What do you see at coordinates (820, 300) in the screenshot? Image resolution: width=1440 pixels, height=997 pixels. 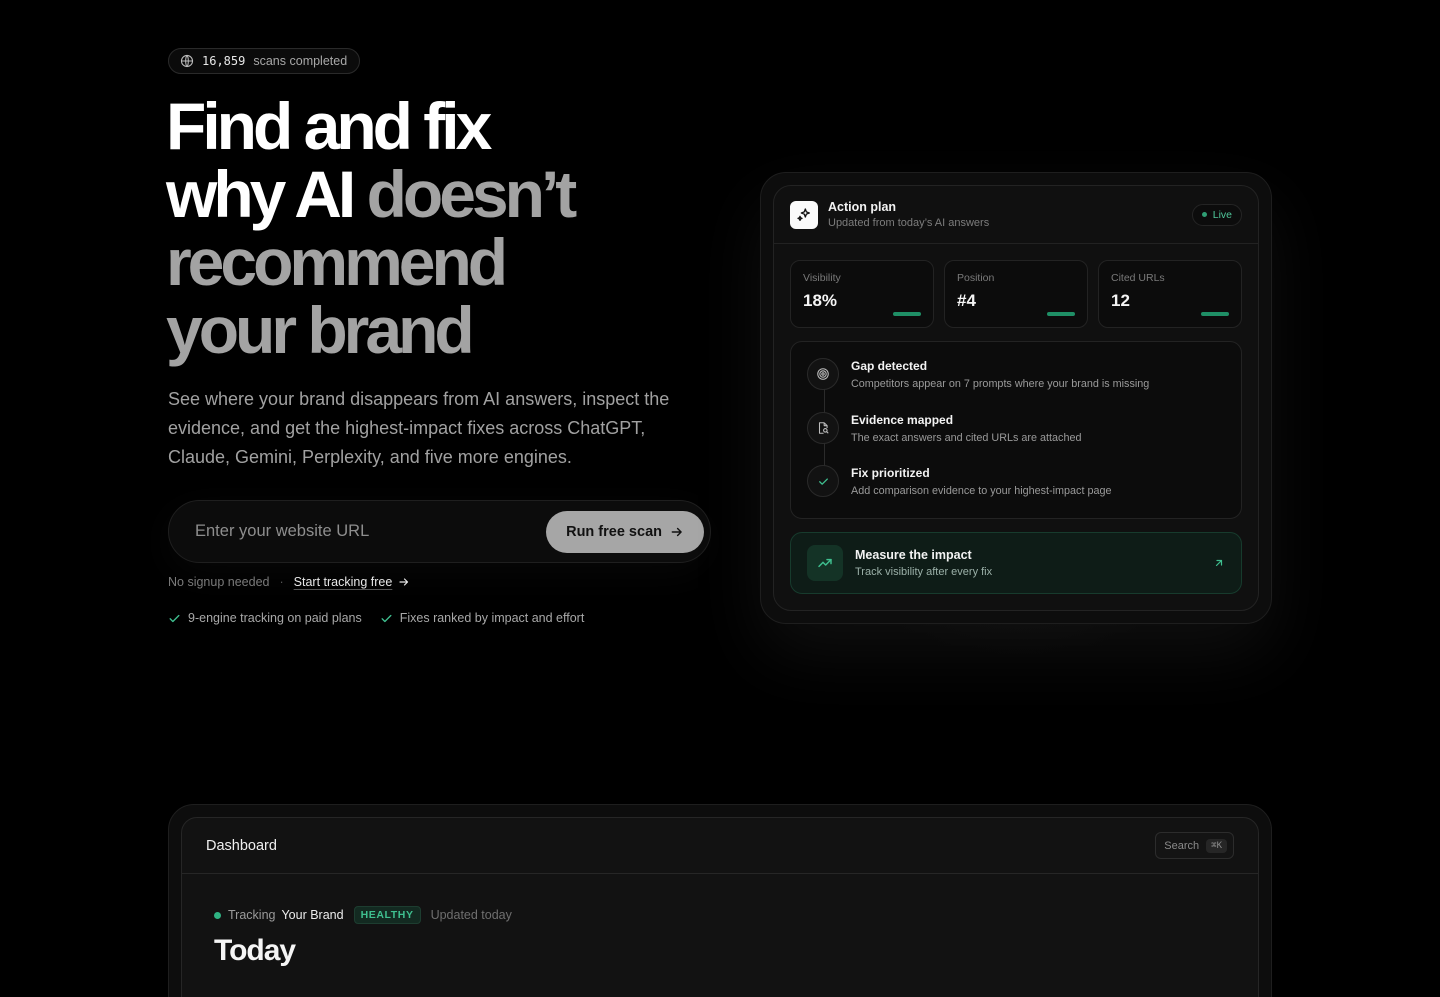 I see `stat-value: 18%` at bounding box center [820, 300].